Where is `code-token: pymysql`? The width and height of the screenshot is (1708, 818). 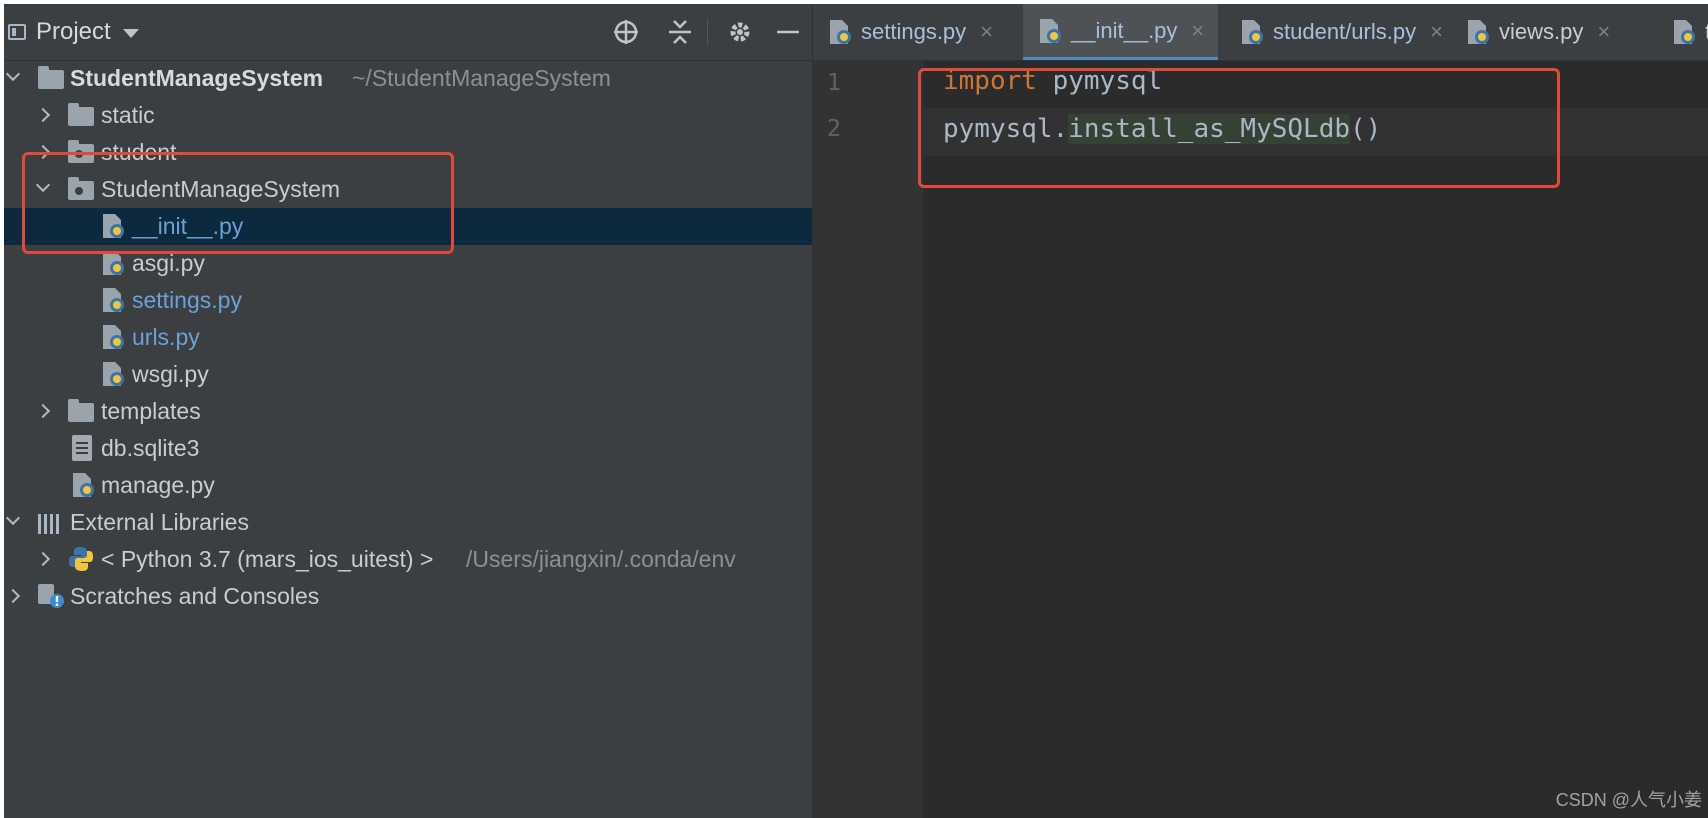
code-token: pymysql is located at coordinates (1099, 81).